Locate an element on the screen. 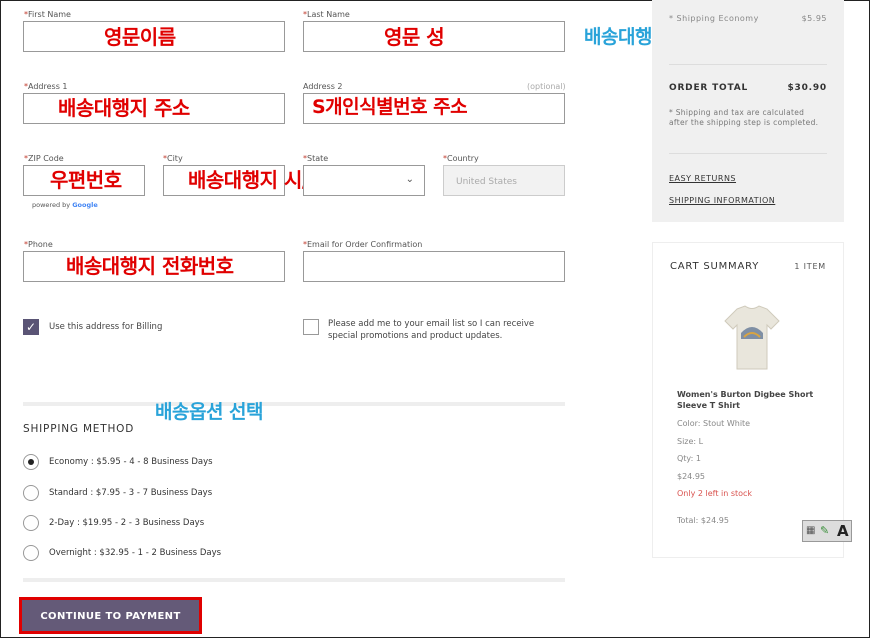 Image resolution: width=870 pixels, height=638 pixels. cart-item-color: Color: Stout White is located at coordinates (714, 423).